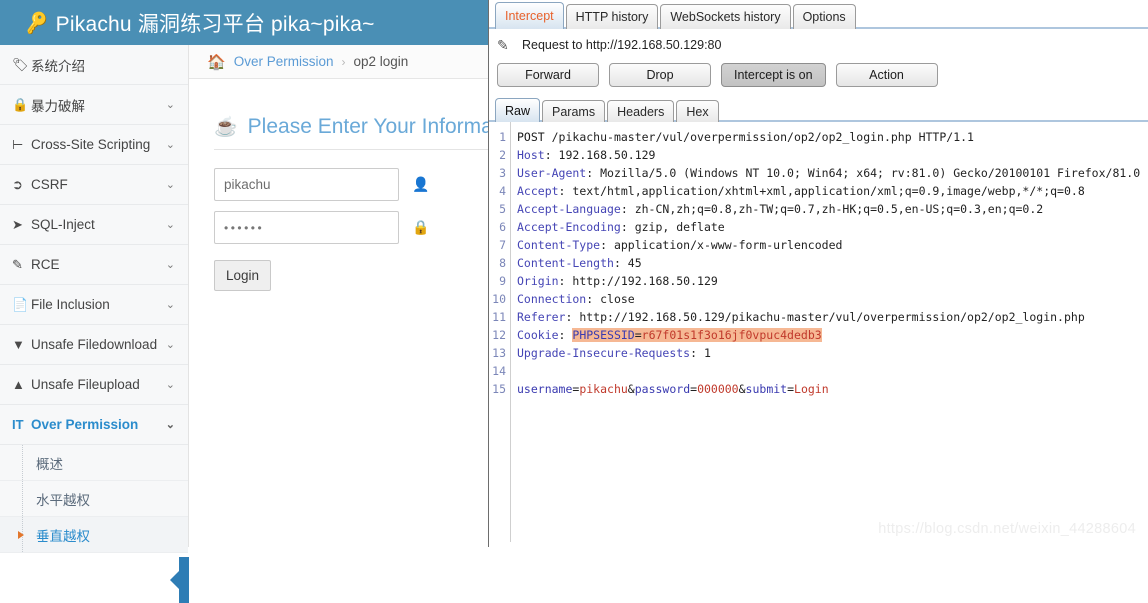  Describe the element at coordinates (58, 106) in the screenshot. I see `sidebar-item-label: 暴力破解` at that location.